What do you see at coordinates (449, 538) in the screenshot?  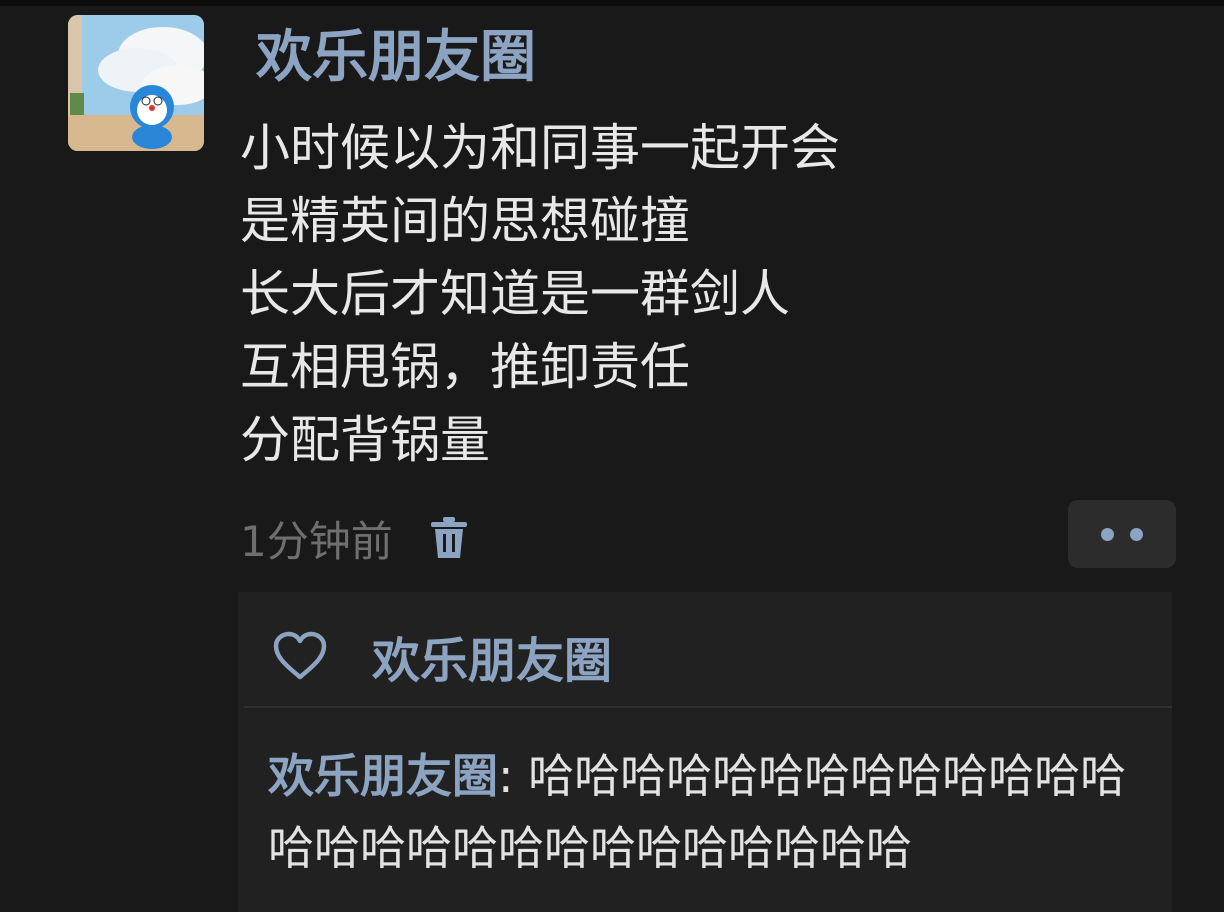 I see `trash-icon` at bounding box center [449, 538].